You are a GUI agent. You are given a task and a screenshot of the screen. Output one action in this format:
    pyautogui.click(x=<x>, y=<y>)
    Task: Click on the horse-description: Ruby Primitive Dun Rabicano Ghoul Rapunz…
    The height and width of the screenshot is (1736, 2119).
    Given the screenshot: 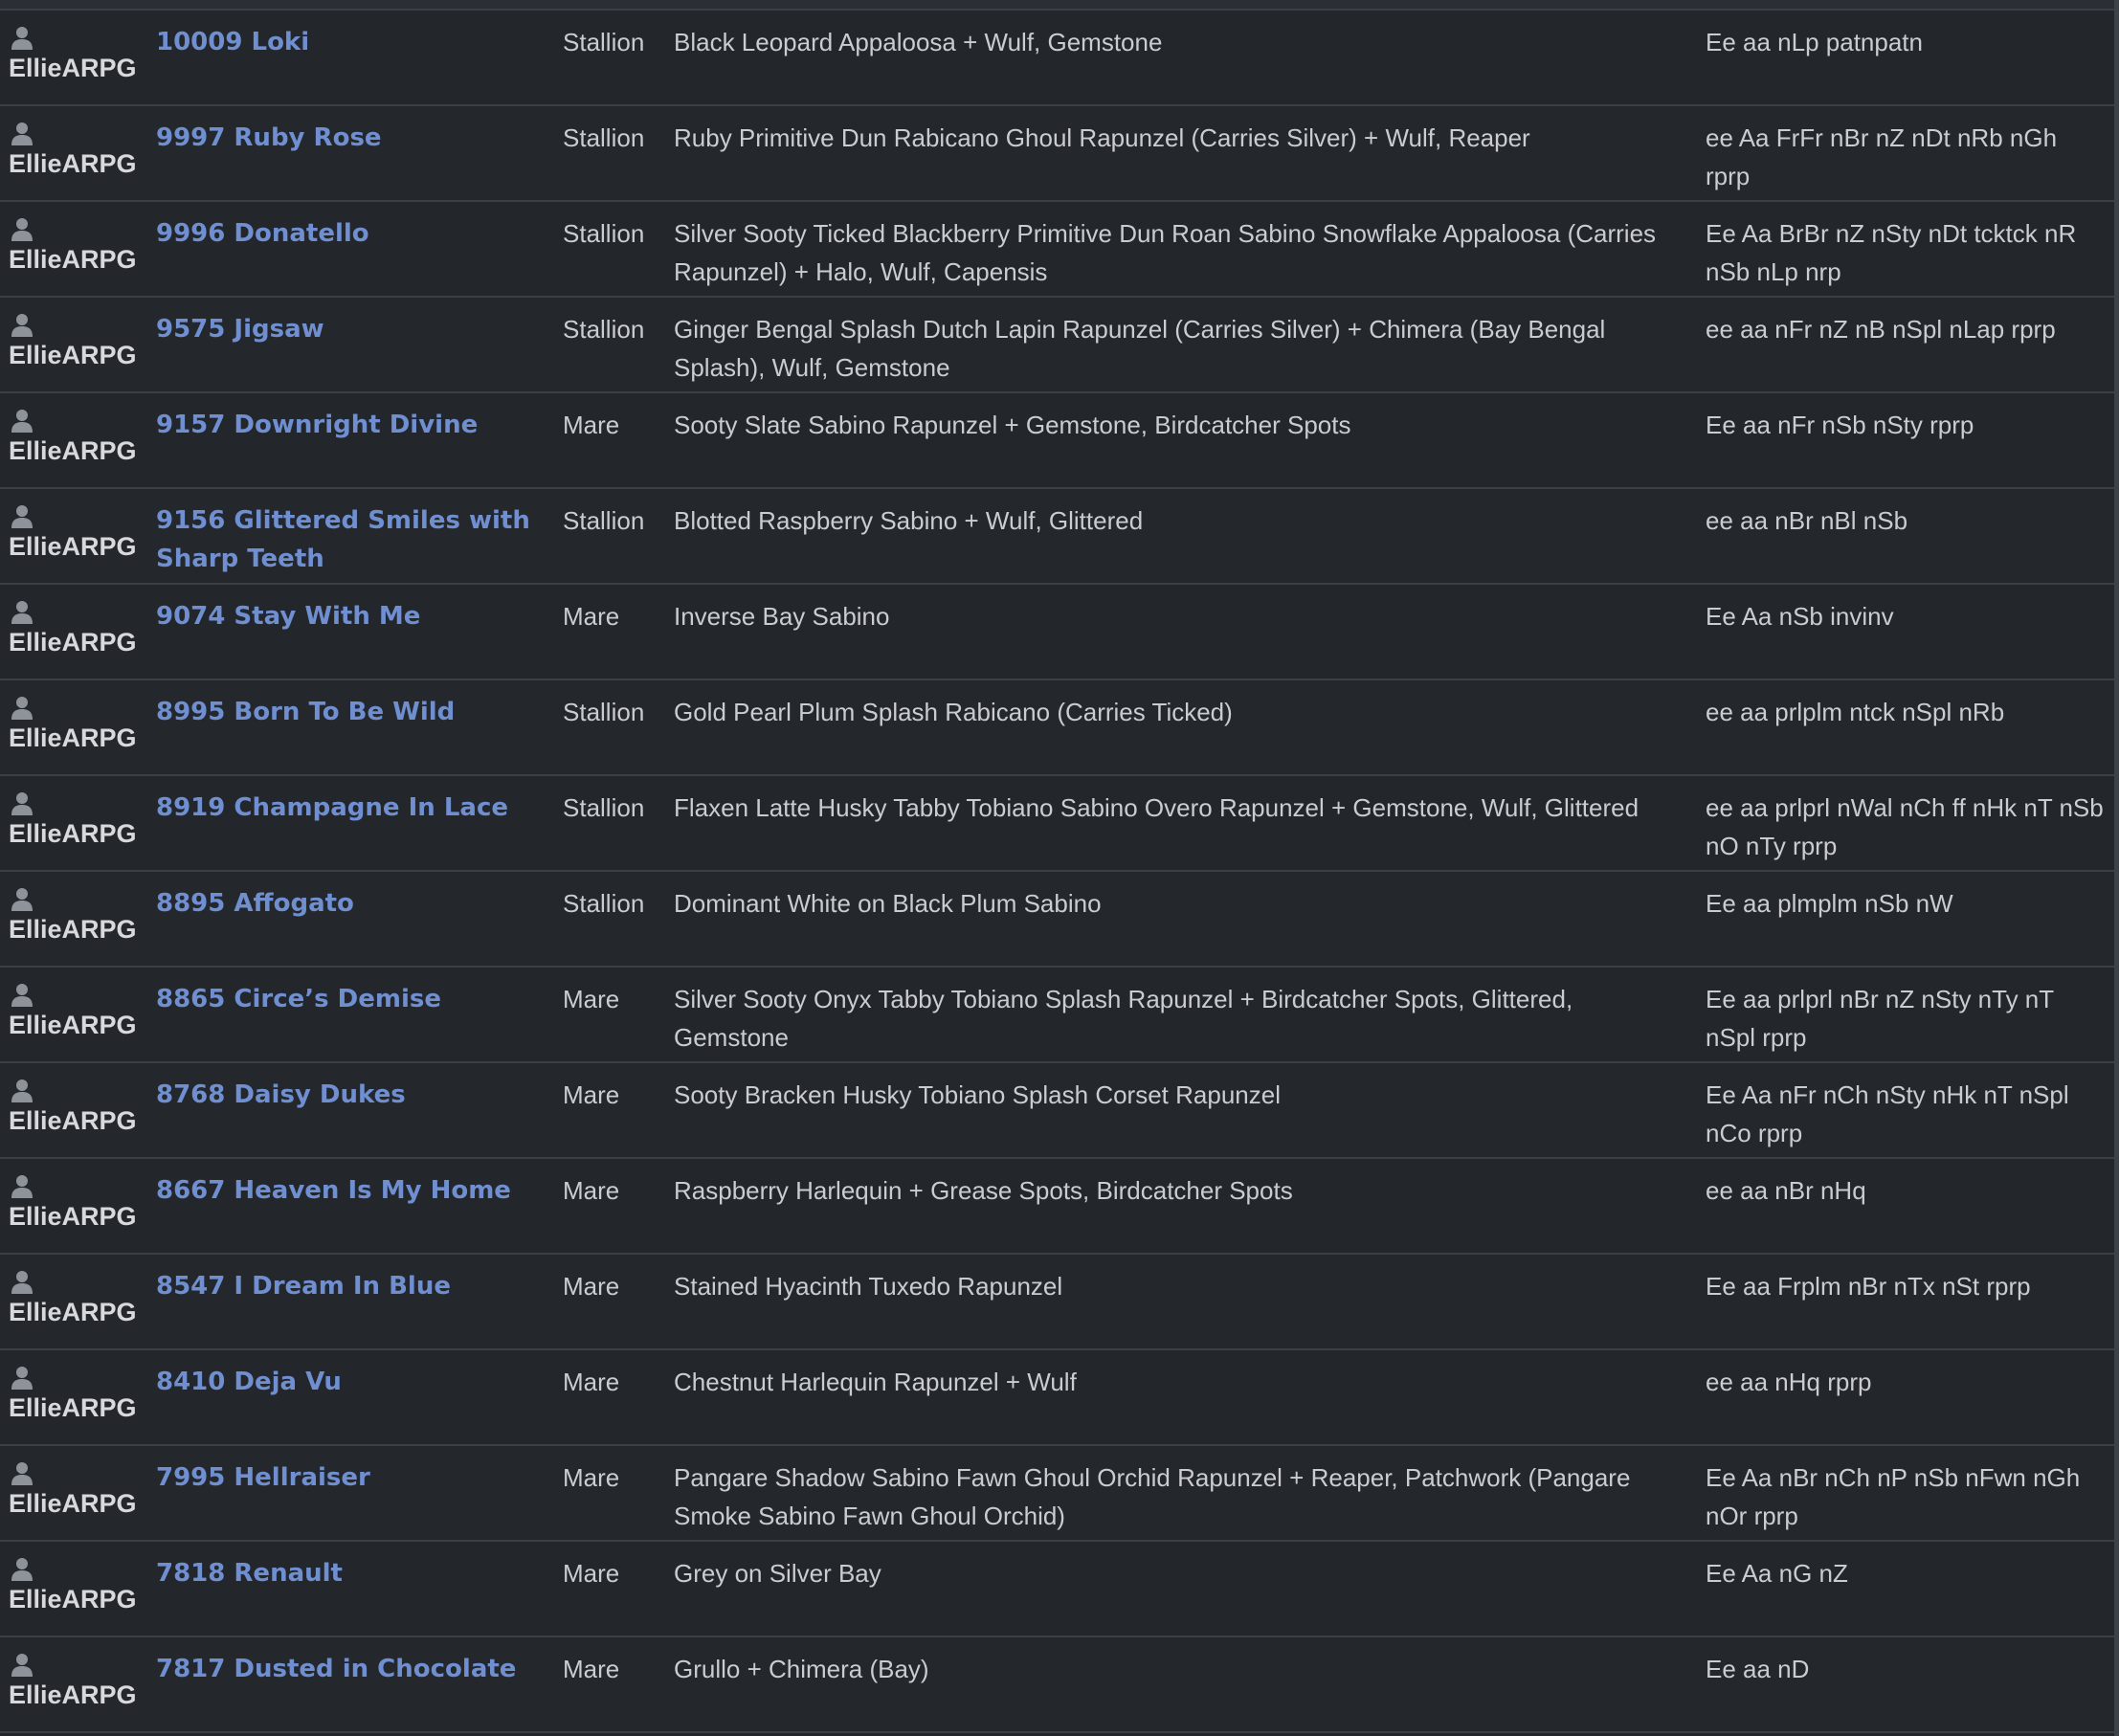 What is the action you would take?
    pyautogui.click(x=1102, y=137)
    